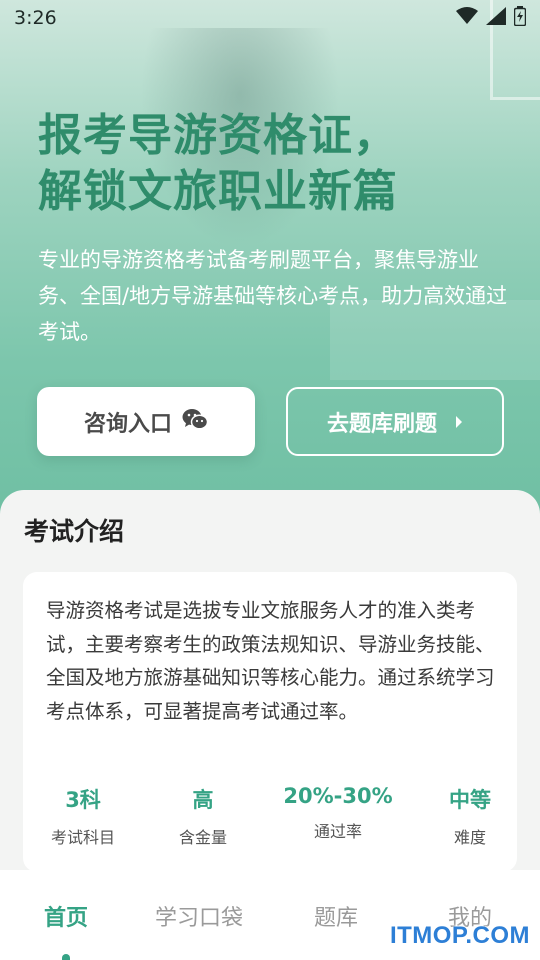  What do you see at coordinates (273, 164) in the screenshot?
I see `hero-headline: 报考导游资格证， 解锁文旅职业新篇` at bounding box center [273, 164].